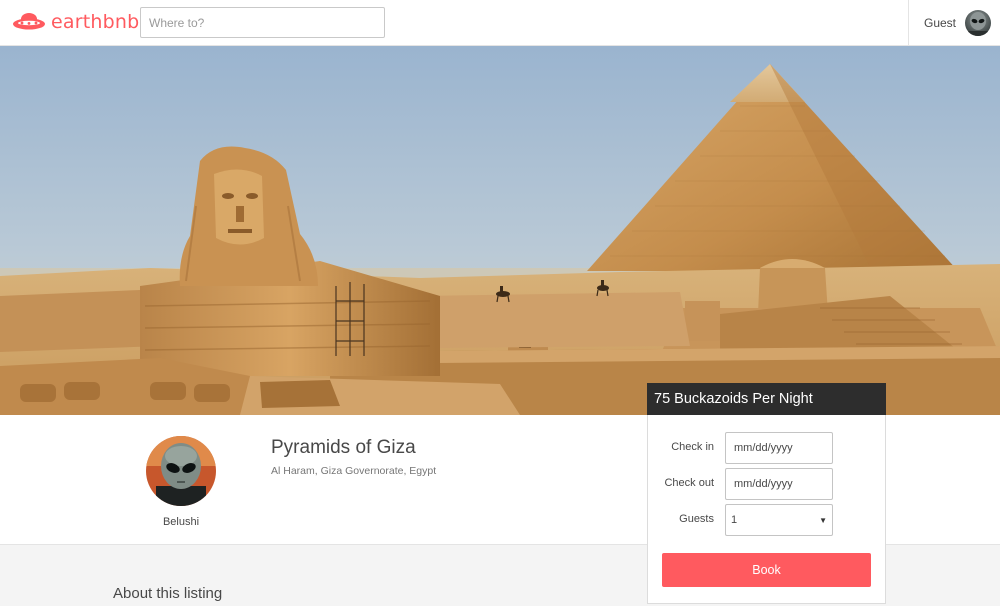 The width and height of the screenshot is (1000, 606). What do you see at coordinates (29, 21) in the screenshot?
I see `ufo-icon` at bounding box center [29, 21].